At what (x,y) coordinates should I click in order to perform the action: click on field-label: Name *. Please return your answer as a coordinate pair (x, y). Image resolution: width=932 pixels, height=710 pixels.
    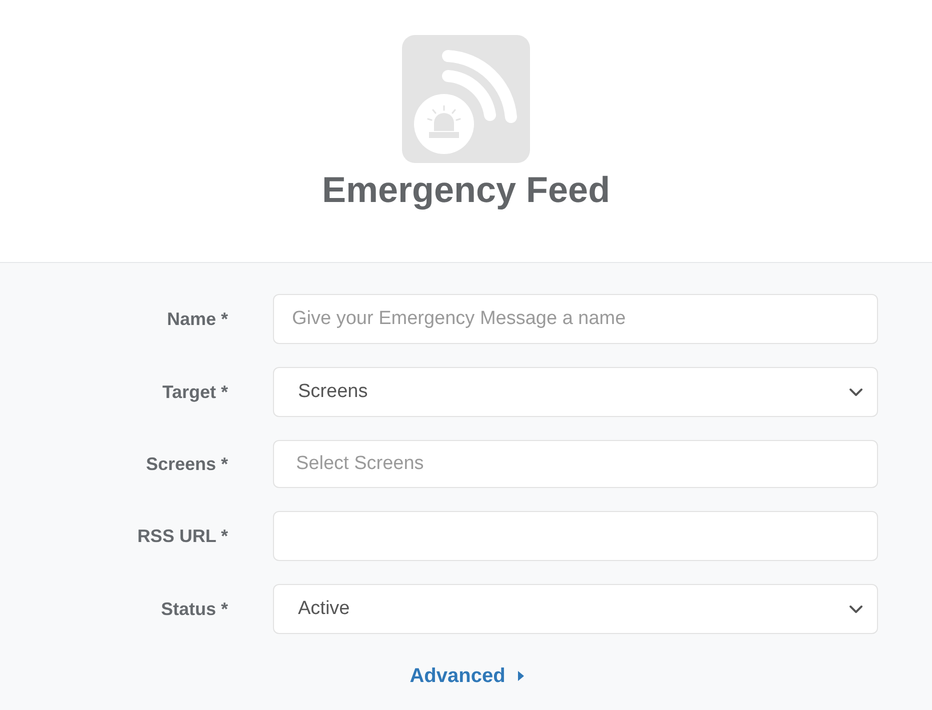
    Looking at the image, I should click on (197, 319).